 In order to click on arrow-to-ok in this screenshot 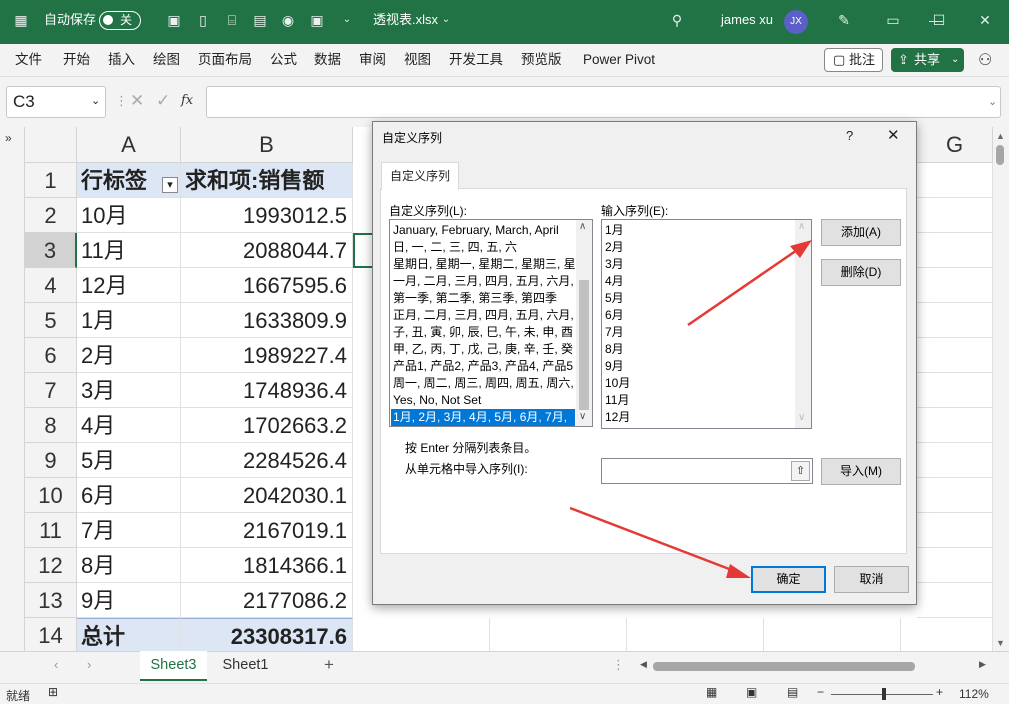, I will do `click(653, 540)`.